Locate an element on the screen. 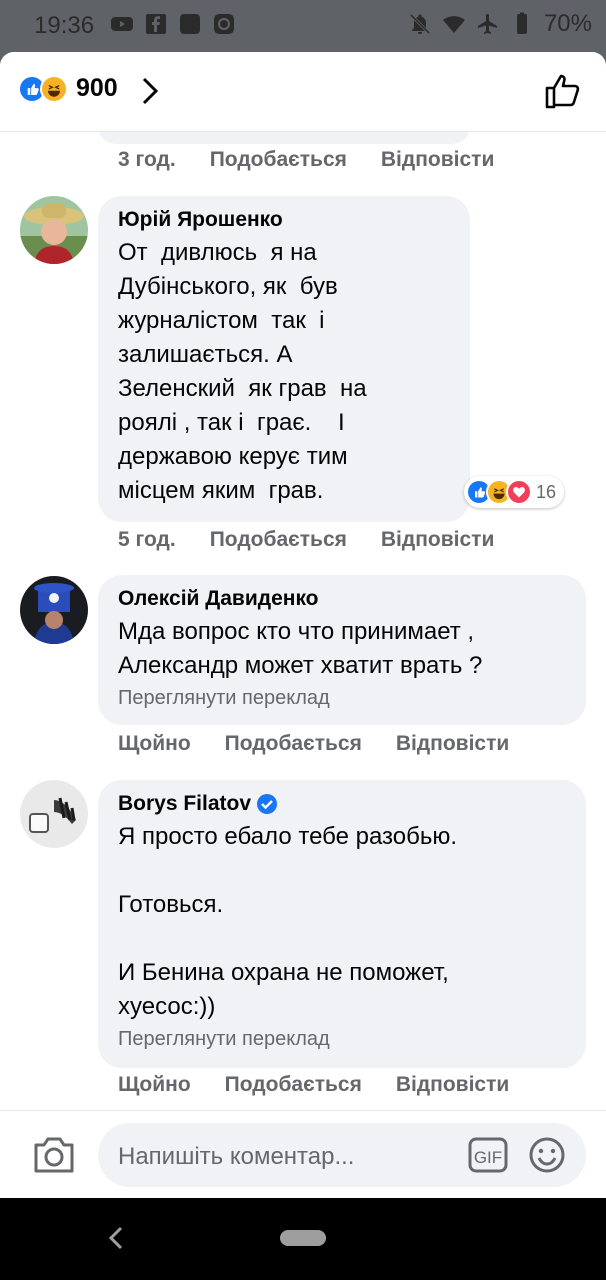  app-icon is located at coordinates (190, 24).